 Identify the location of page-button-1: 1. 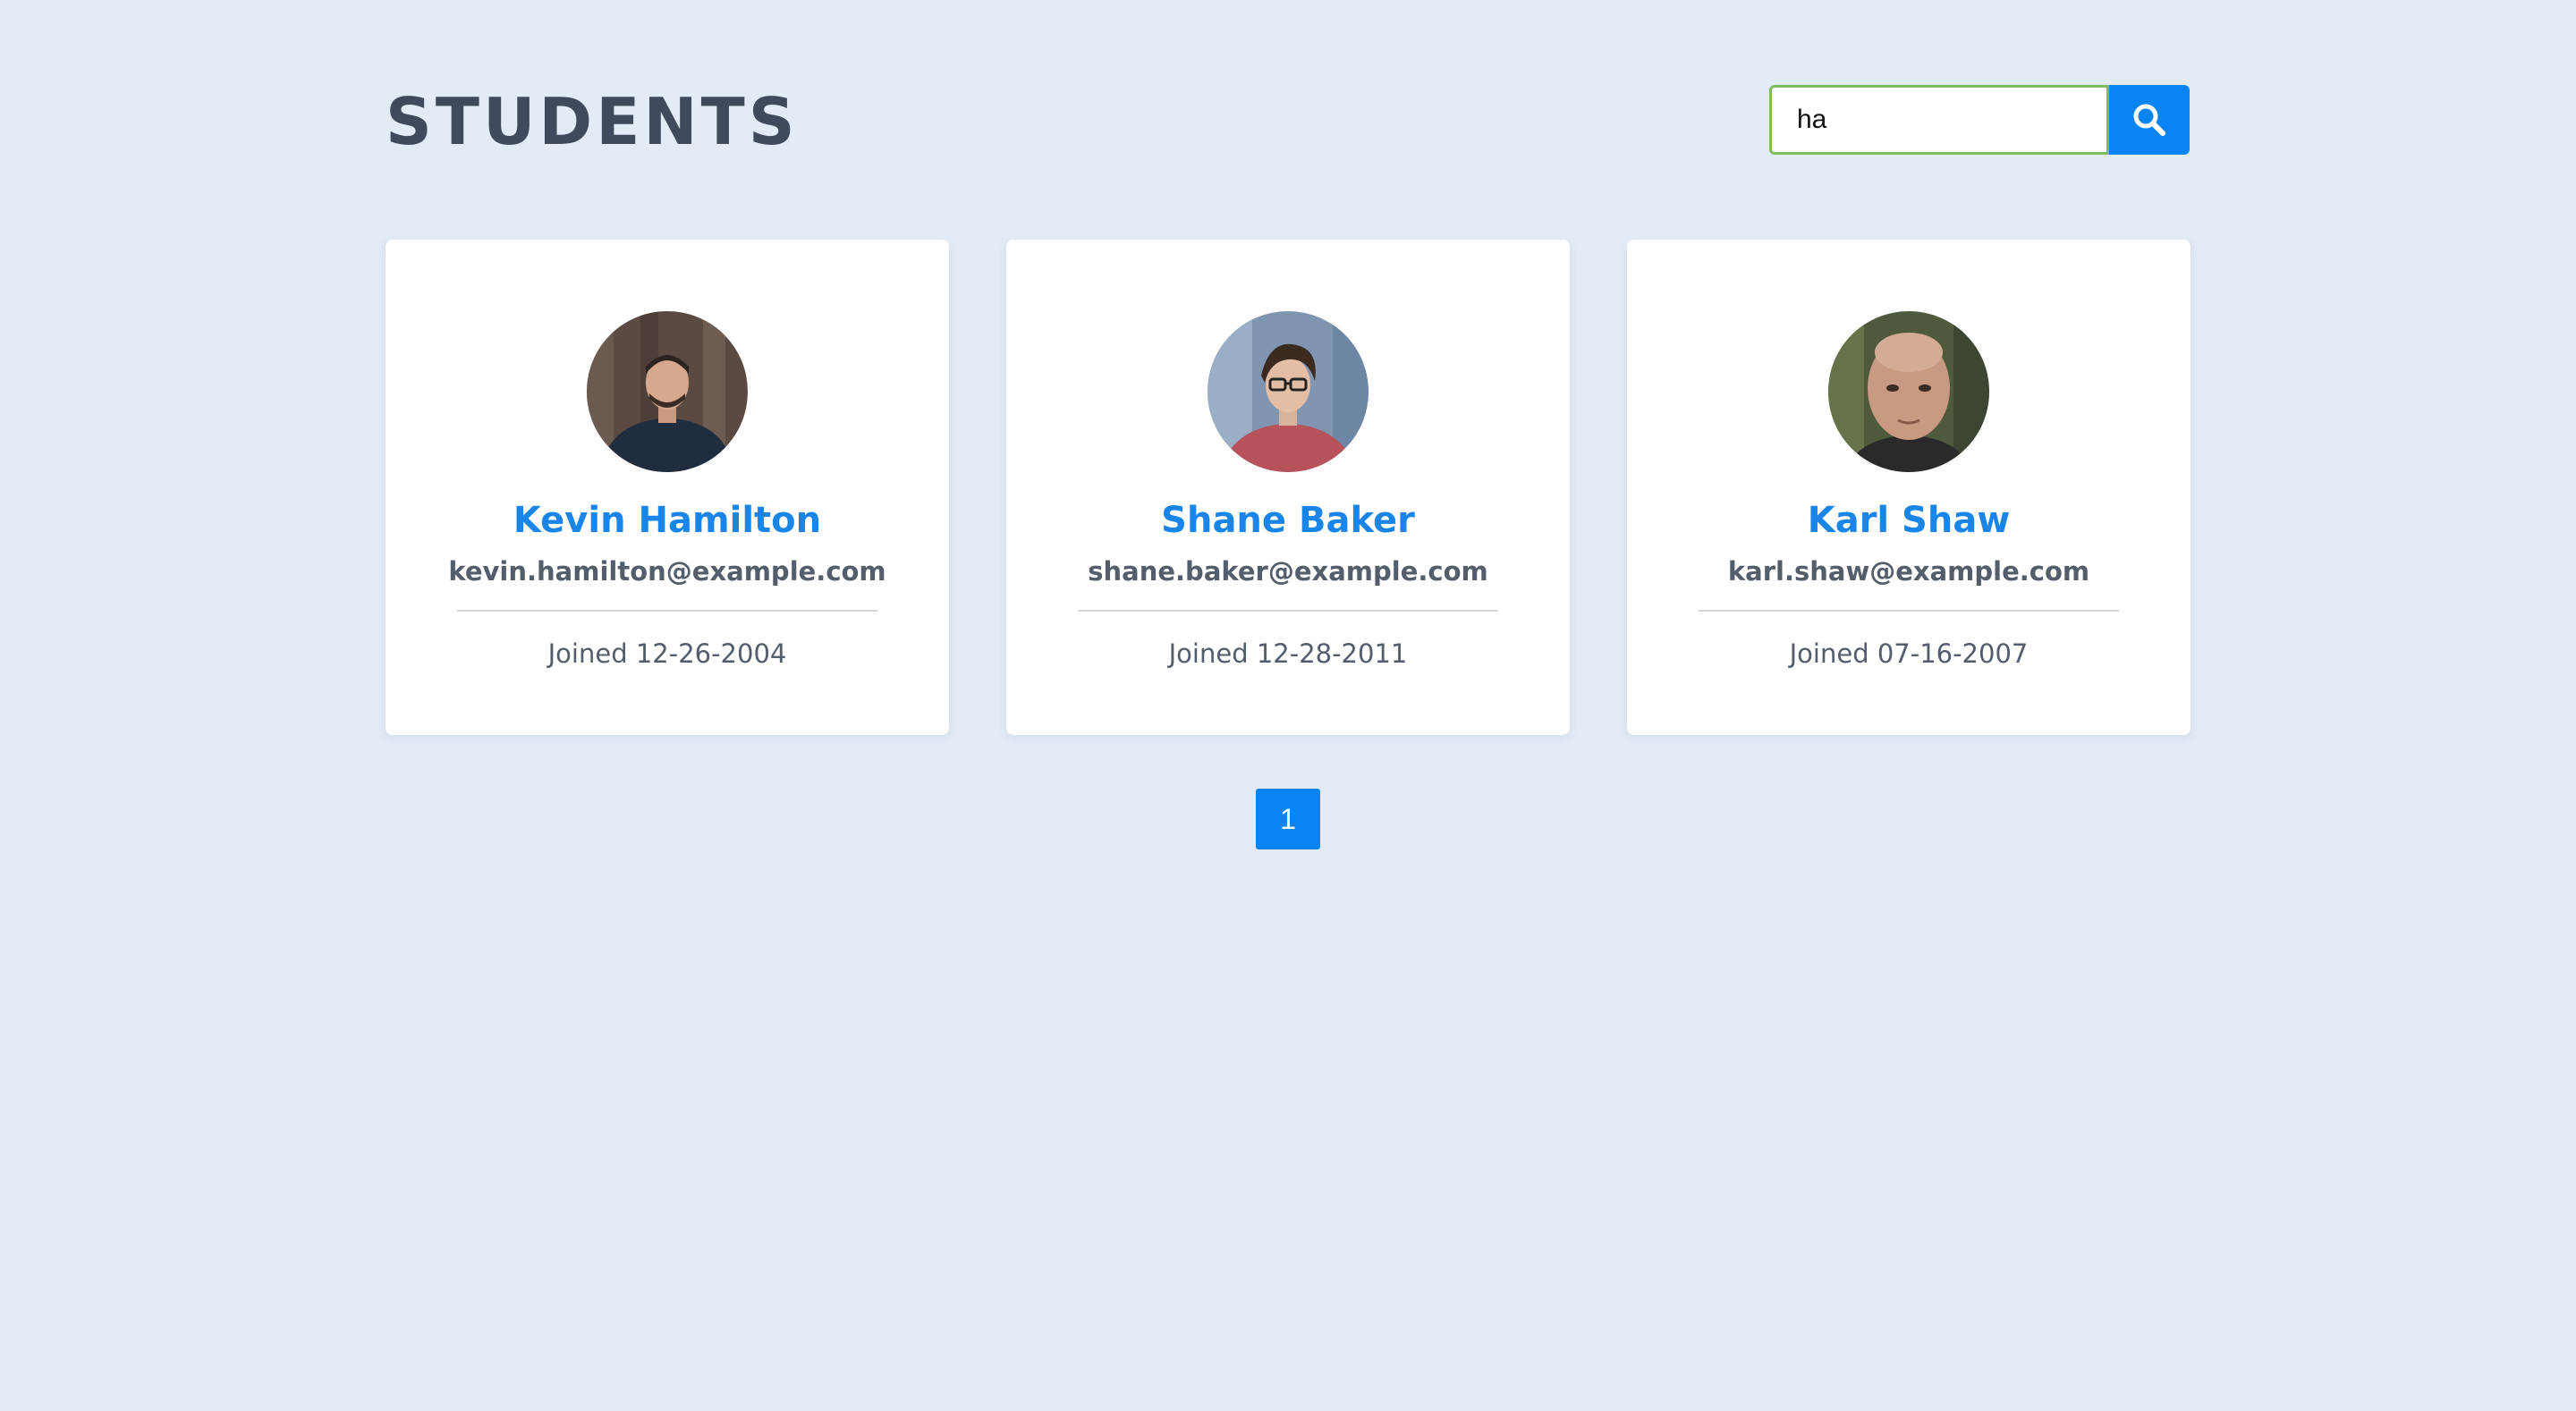
(1288, 819).